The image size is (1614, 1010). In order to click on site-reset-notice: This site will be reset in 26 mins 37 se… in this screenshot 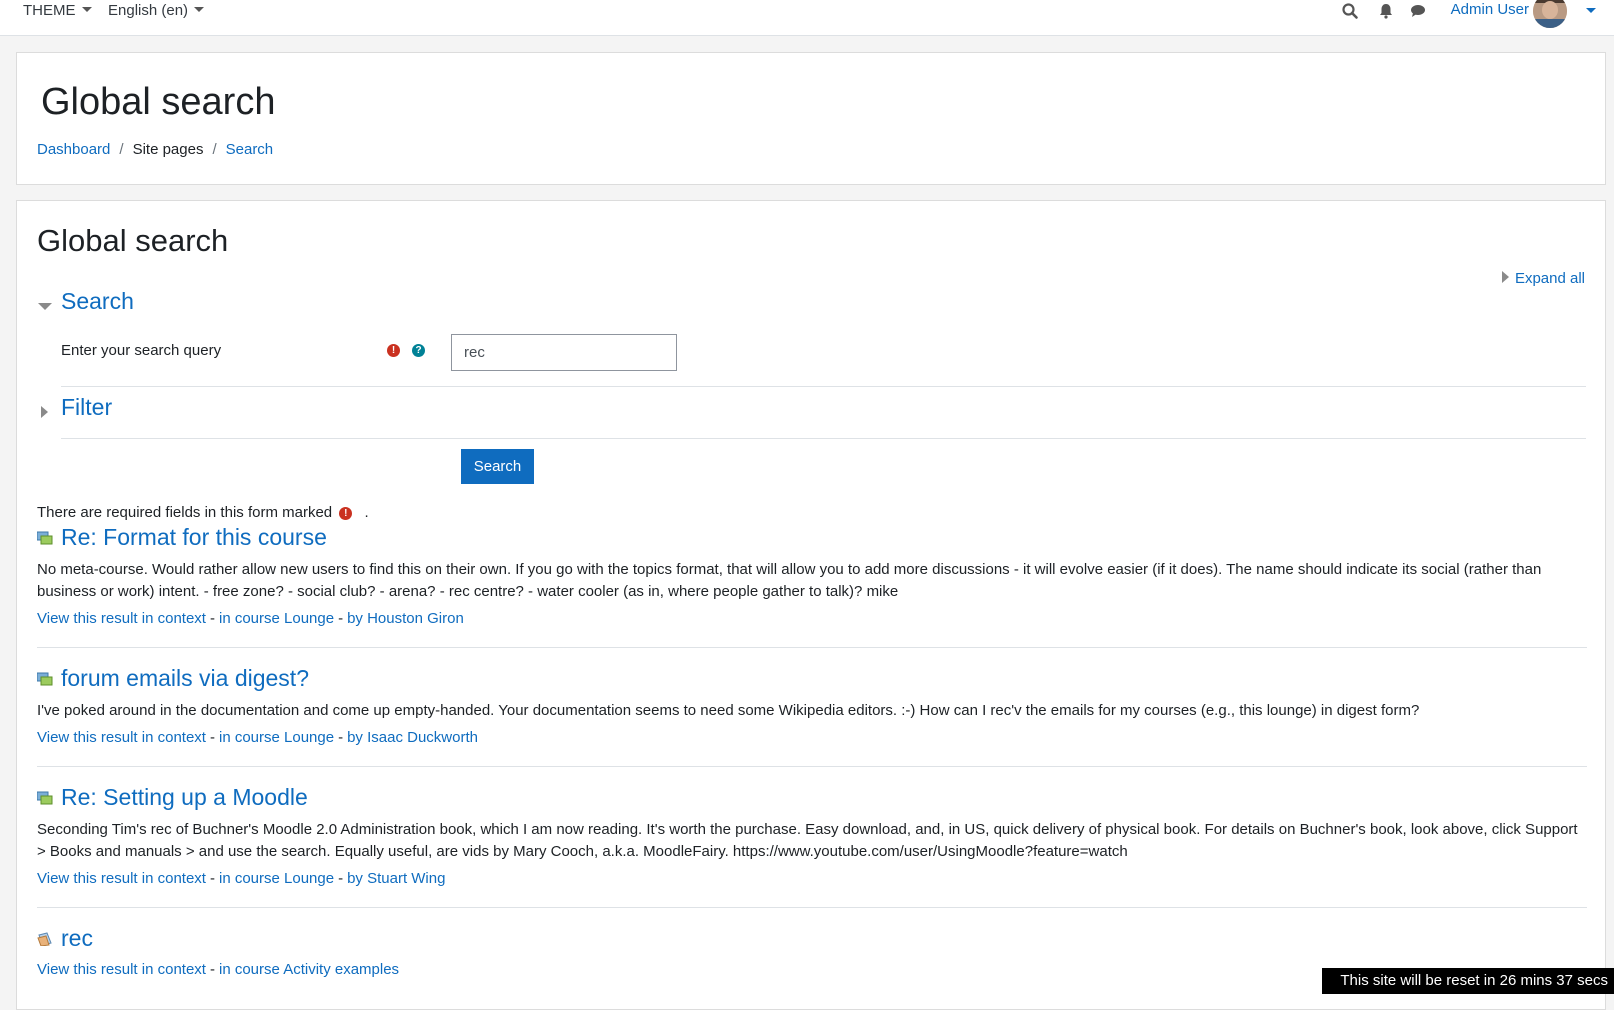, I will do `click(1468, 981)`.